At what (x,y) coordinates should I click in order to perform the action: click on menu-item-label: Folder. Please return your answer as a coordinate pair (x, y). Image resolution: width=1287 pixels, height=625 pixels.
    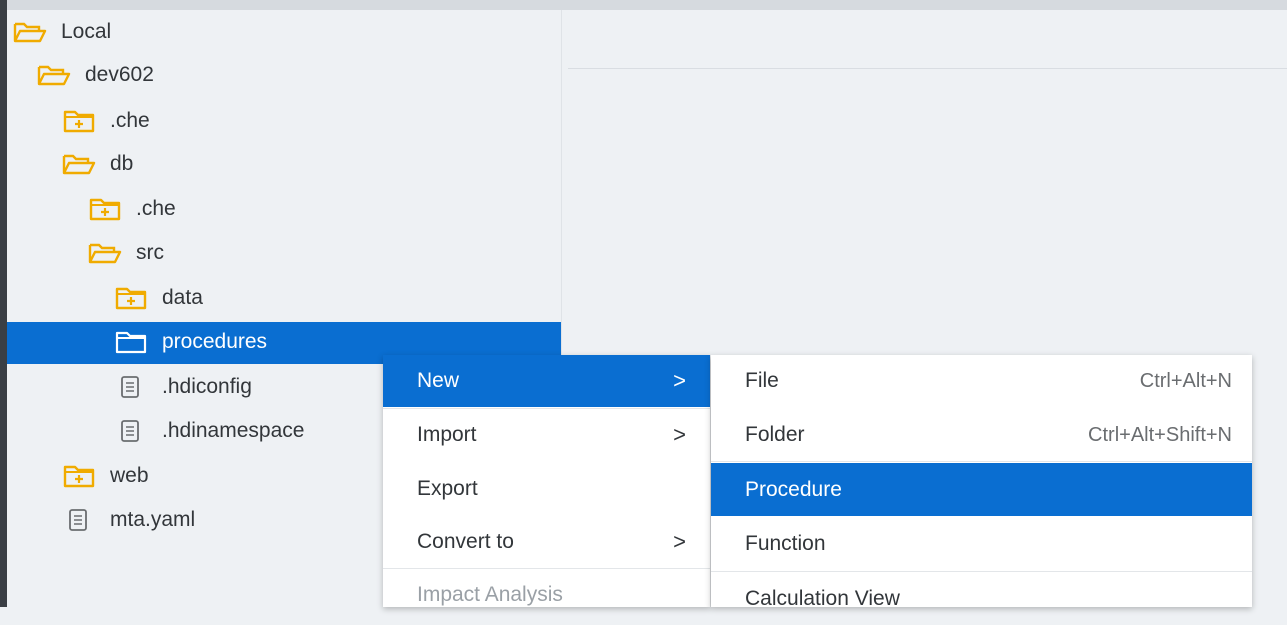
    Looking at the image, I should click on (775, 434).